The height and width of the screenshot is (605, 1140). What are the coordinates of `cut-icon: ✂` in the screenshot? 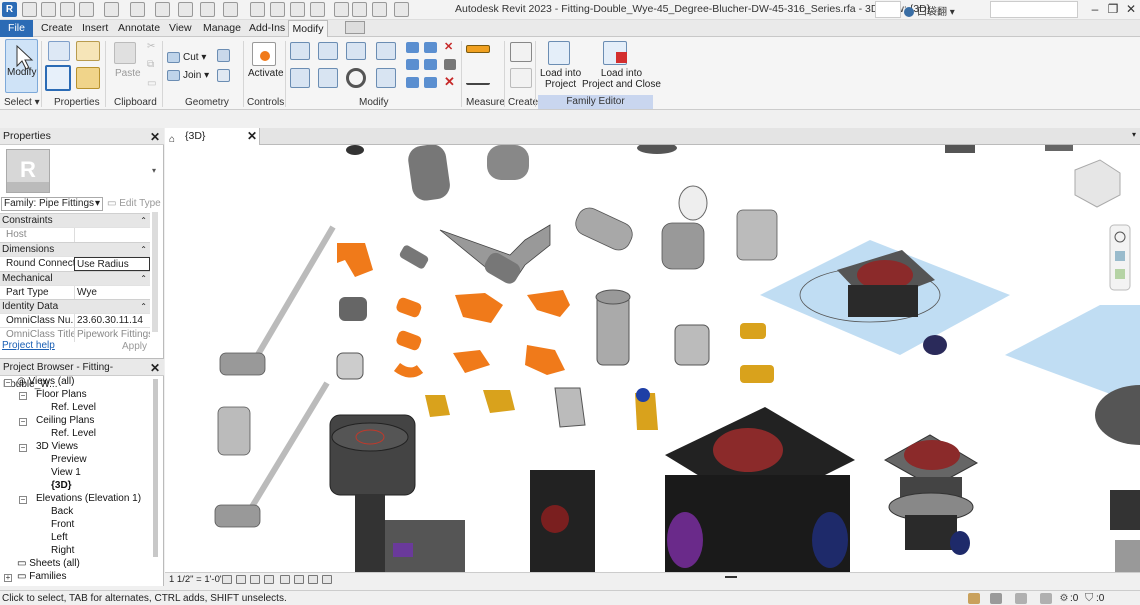 It's located at (151, 46).